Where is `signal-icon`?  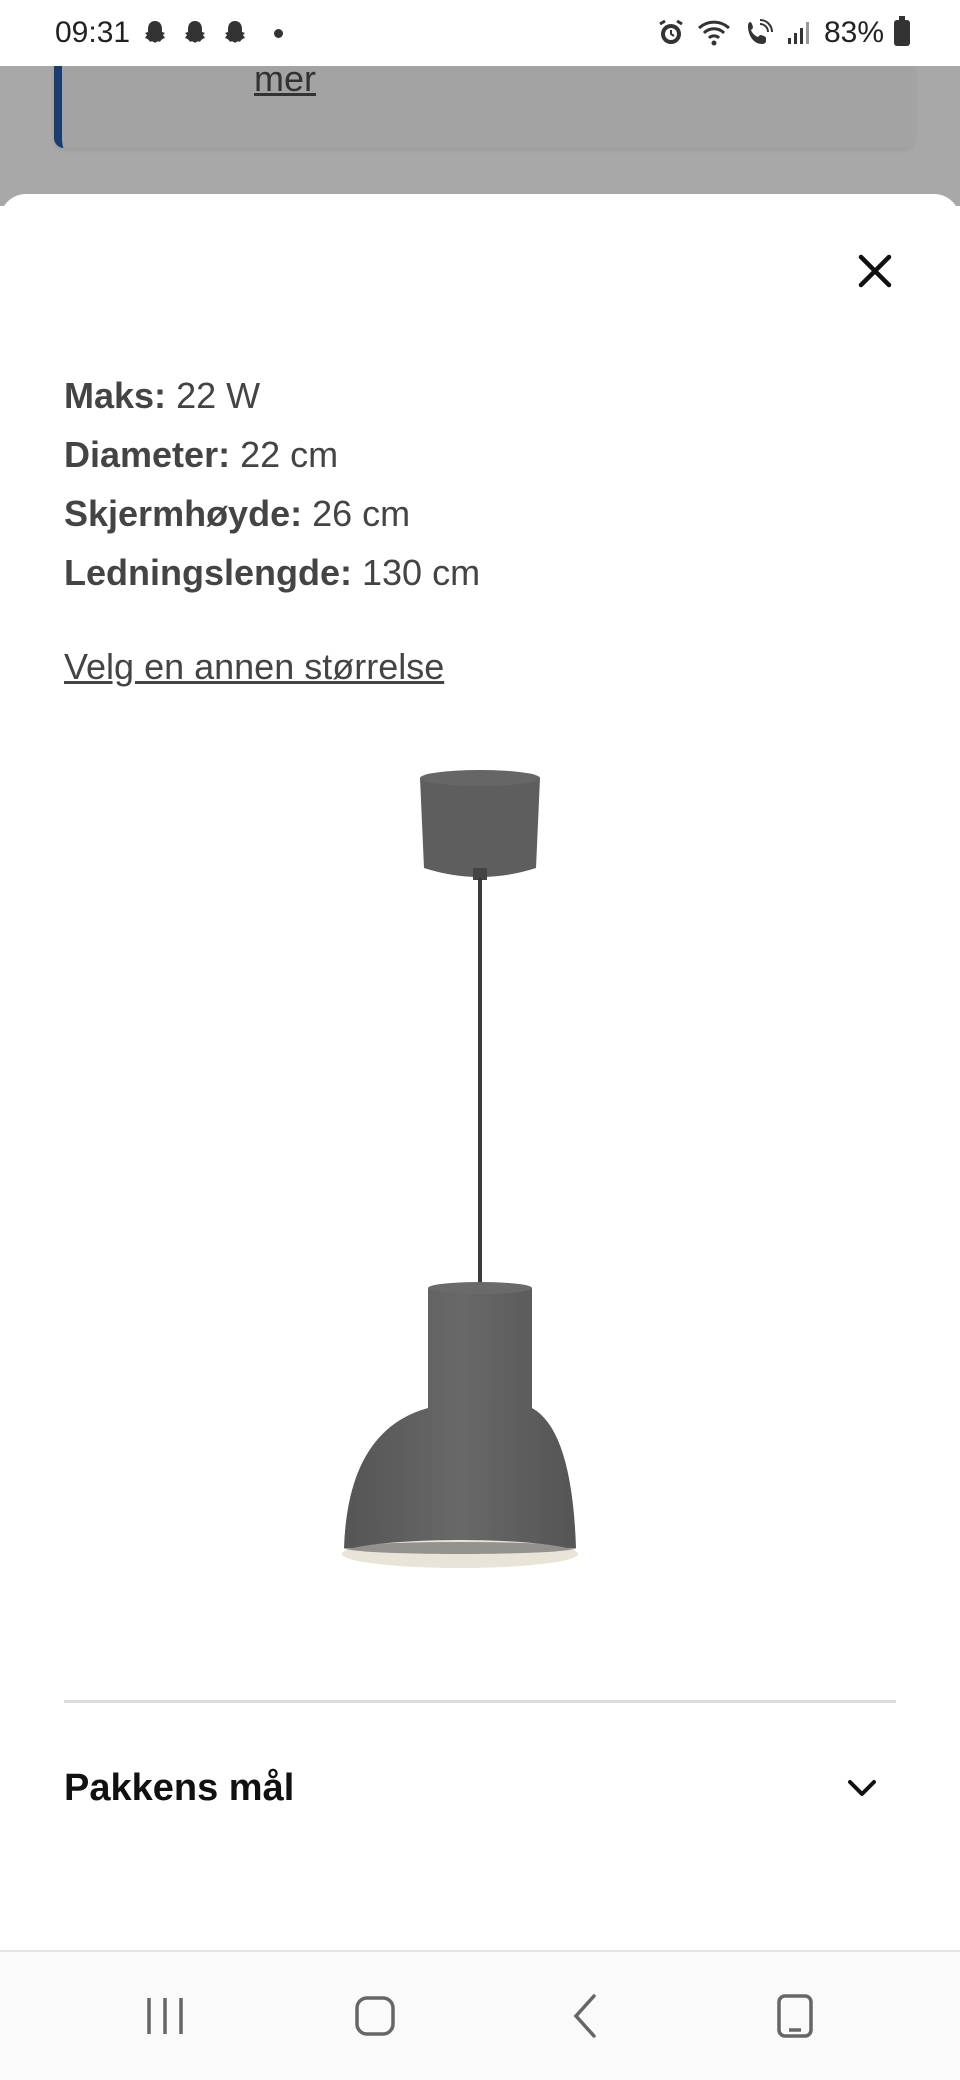
signal-icon is located at coordinates (798, 33).